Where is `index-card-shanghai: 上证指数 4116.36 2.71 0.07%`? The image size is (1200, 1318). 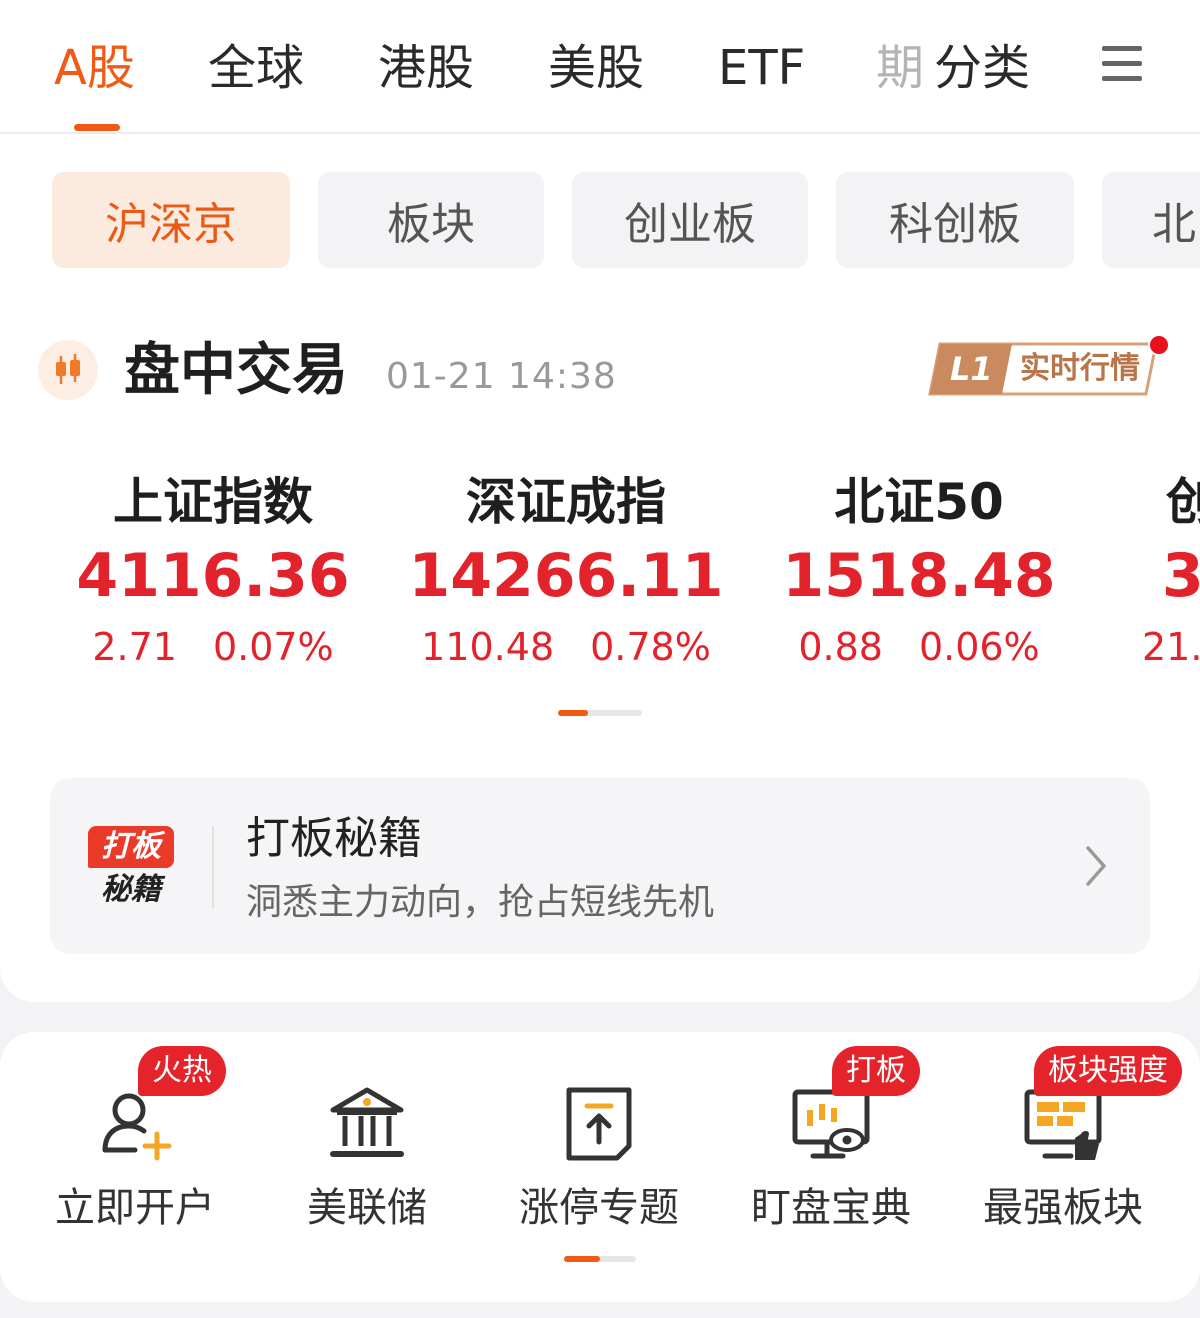 index-card-shanghai: 上证指数 4116.36 2.71 0.07% is located at coordinates (213, 571).